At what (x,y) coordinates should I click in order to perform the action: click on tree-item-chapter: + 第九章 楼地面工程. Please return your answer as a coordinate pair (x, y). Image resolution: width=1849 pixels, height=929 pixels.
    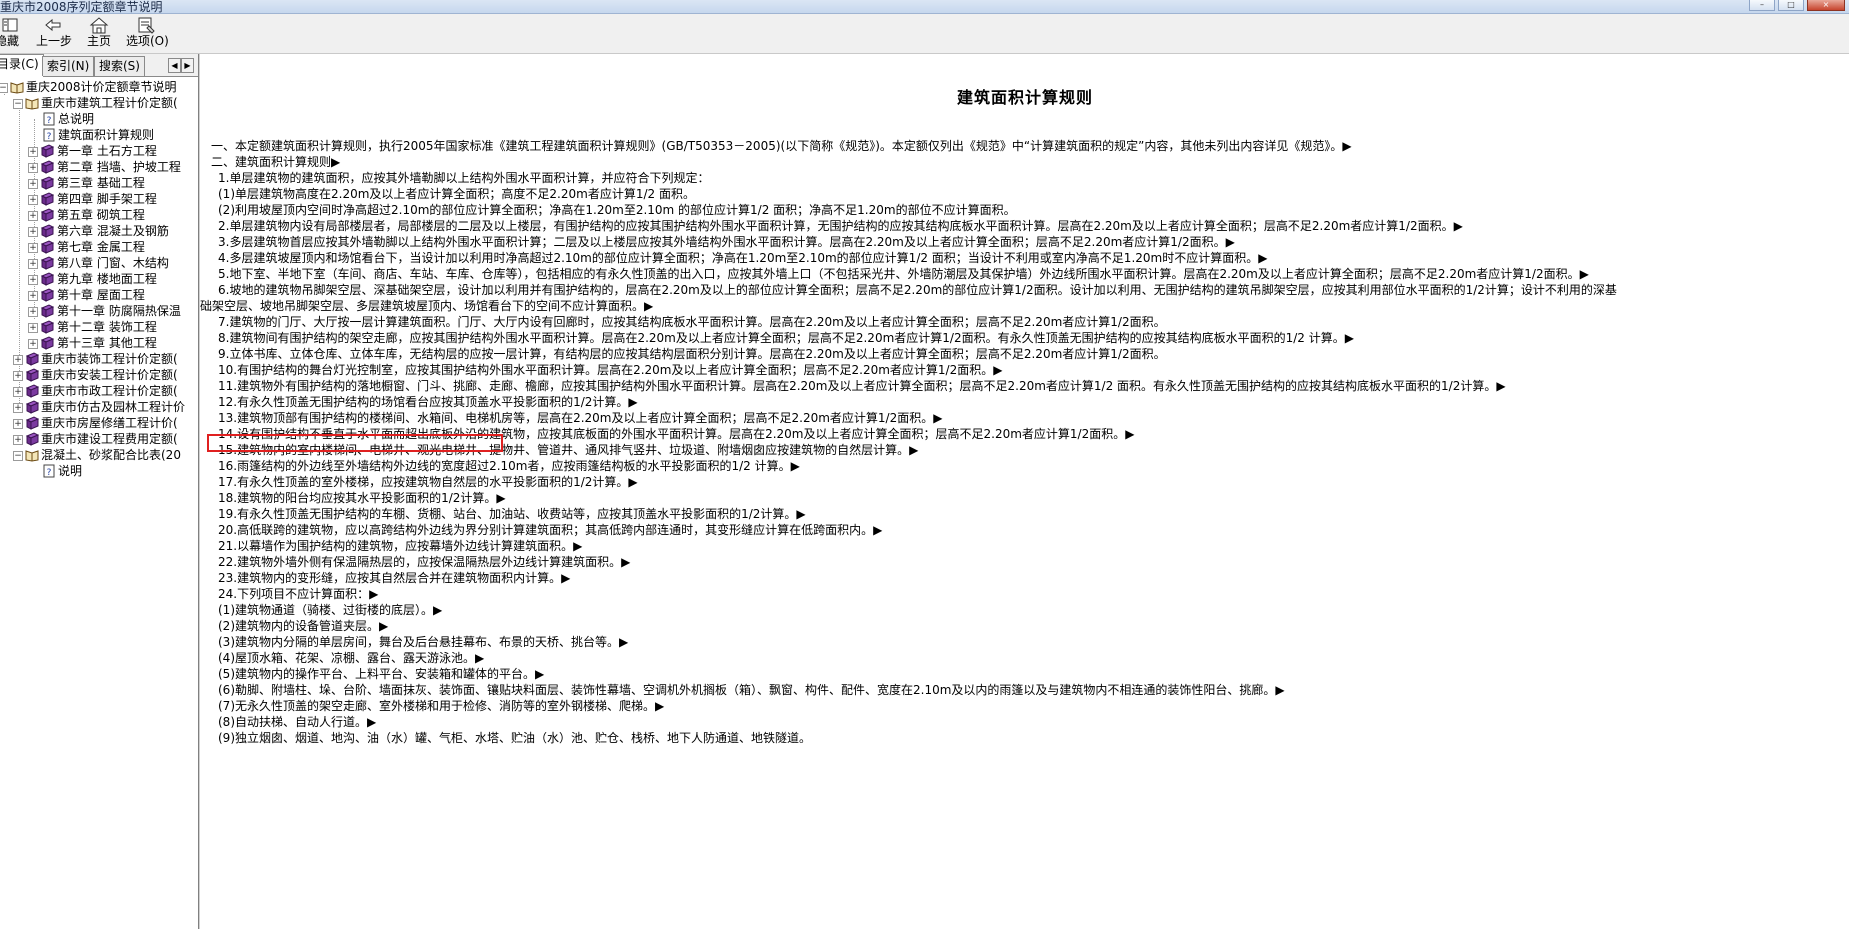
    Looking at the image, I should click on (99, 279).